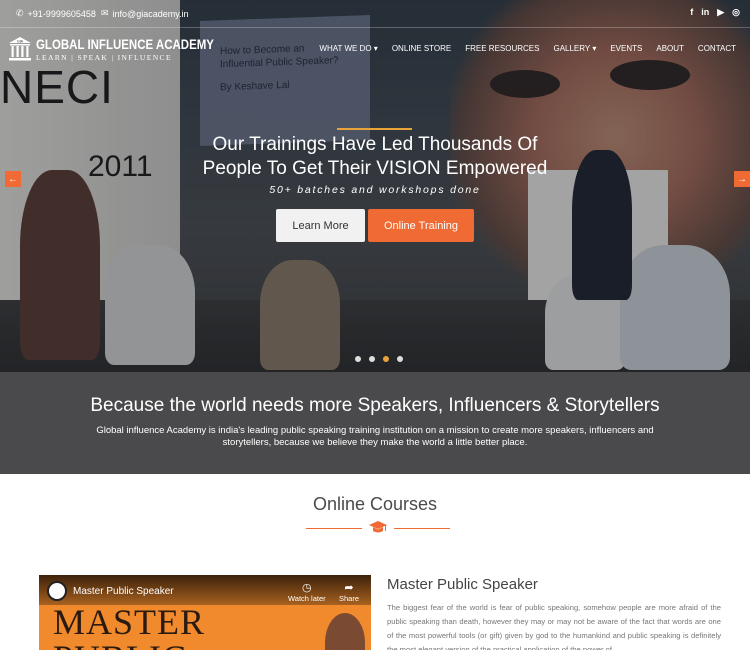  Describe the element at coordinates (375, 190) in the screenshot. I see `hero-subtitle: 50+ batches and workshops done` at that location.